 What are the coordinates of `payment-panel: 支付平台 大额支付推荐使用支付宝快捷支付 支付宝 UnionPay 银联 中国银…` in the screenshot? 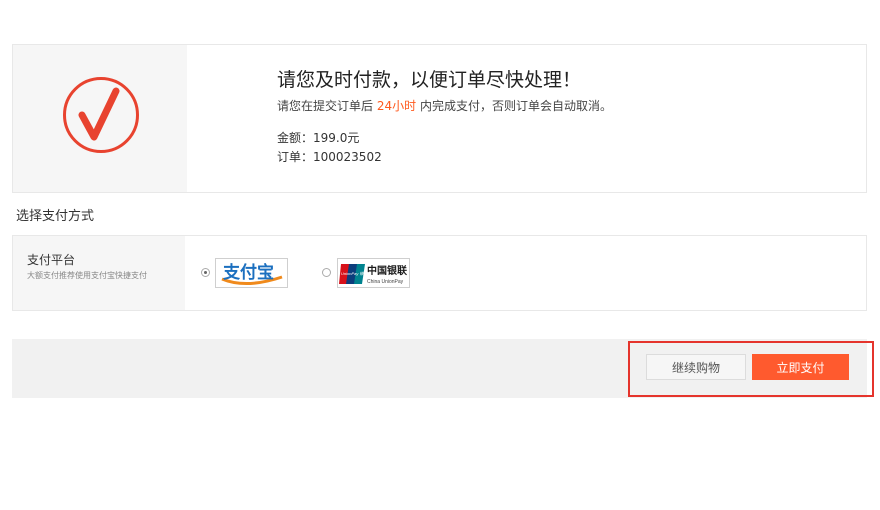 It's located at (439, 273).